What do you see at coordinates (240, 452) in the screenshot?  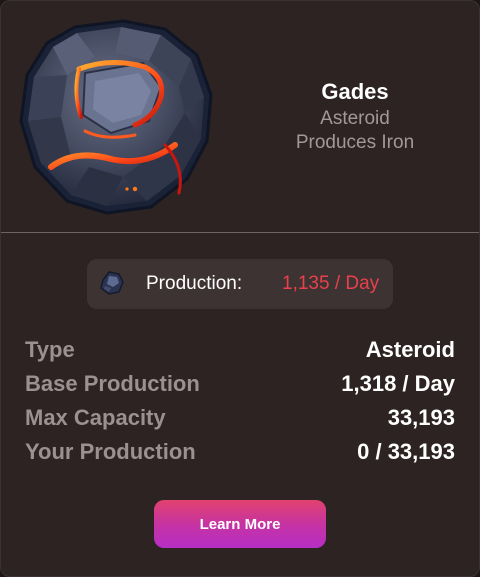 I see `stat-row-your-production: Your Production 0 / 33,193` at bounding box center [240, 452].